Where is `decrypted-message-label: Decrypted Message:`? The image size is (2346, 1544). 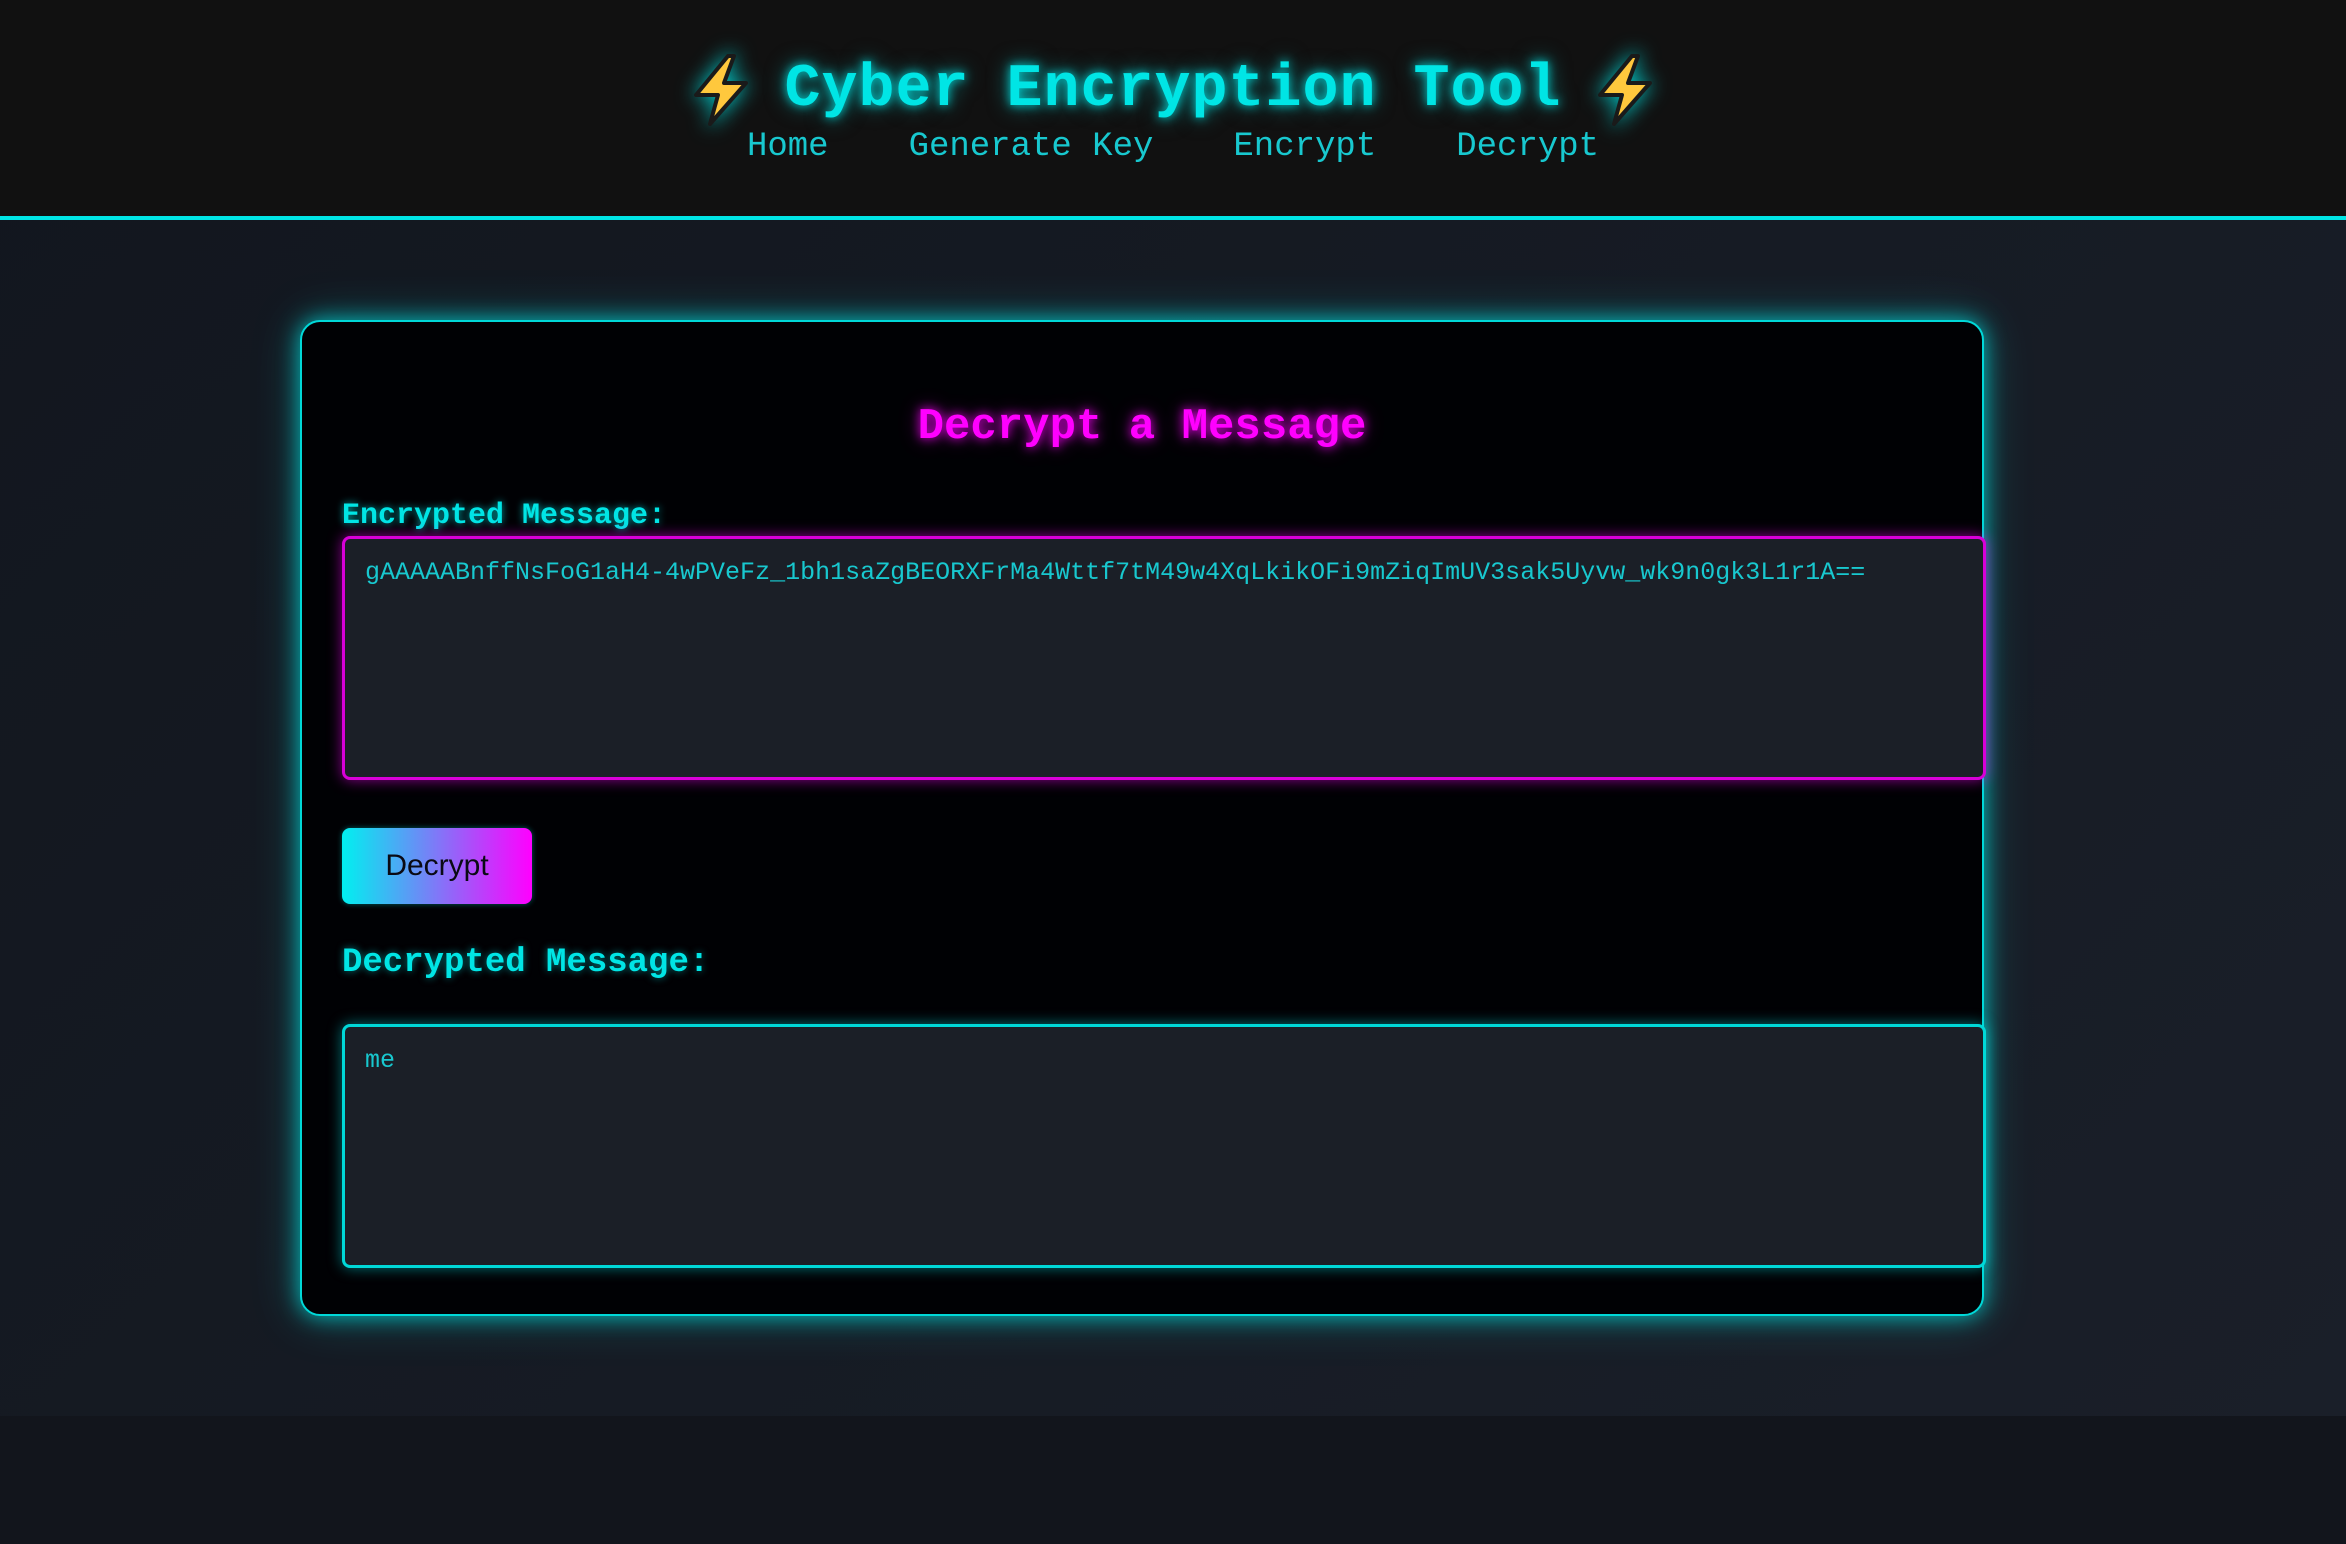 decrypted-message-label: Decrypted Message: is located at coordinates (526, 963).